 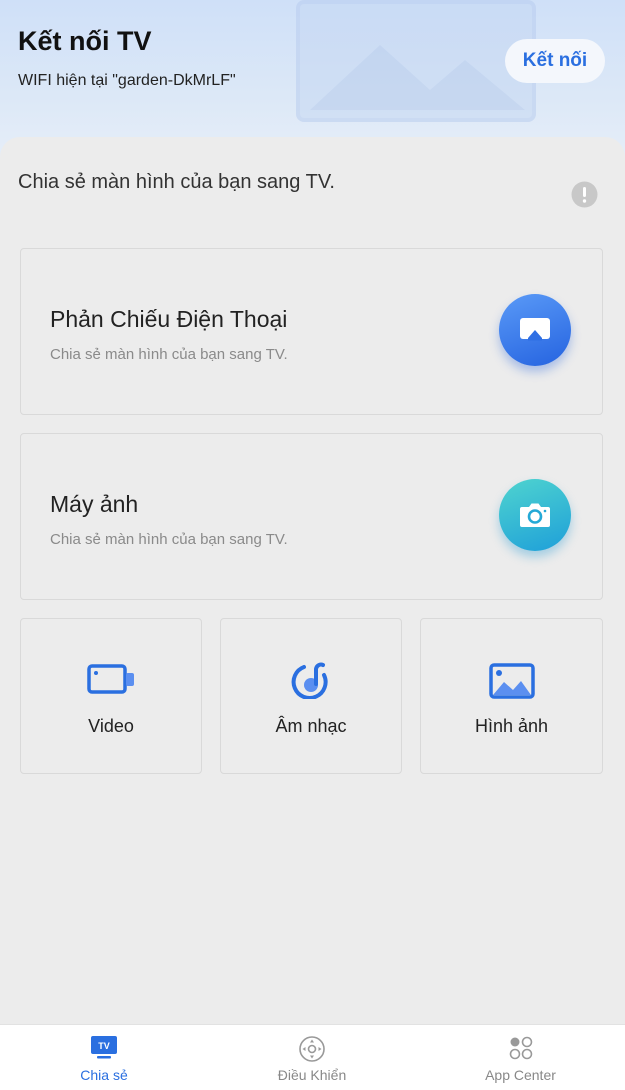 I want to click on image-icon, so click(x=511, y=681).